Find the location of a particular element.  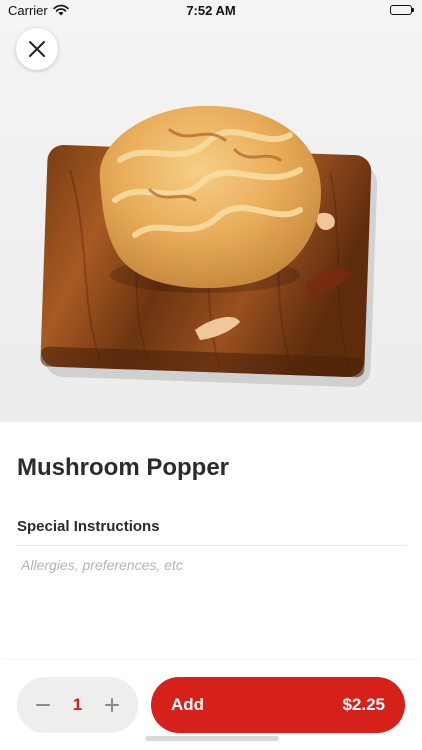

add-button-price: $2.25 is located at coordinates (363, 704).